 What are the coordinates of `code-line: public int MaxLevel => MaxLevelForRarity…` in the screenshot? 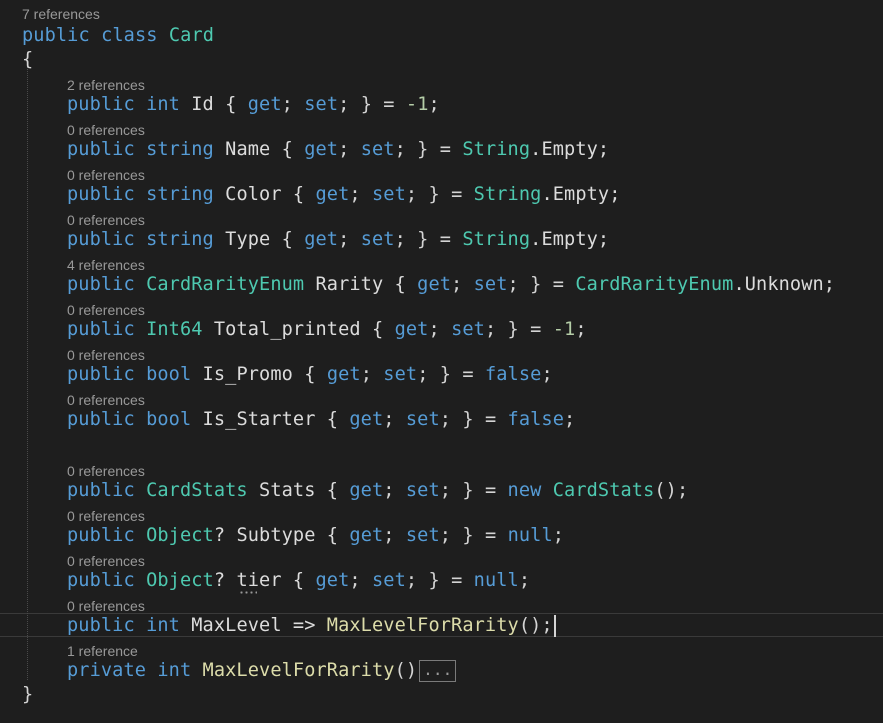 It's located at (310, 626).